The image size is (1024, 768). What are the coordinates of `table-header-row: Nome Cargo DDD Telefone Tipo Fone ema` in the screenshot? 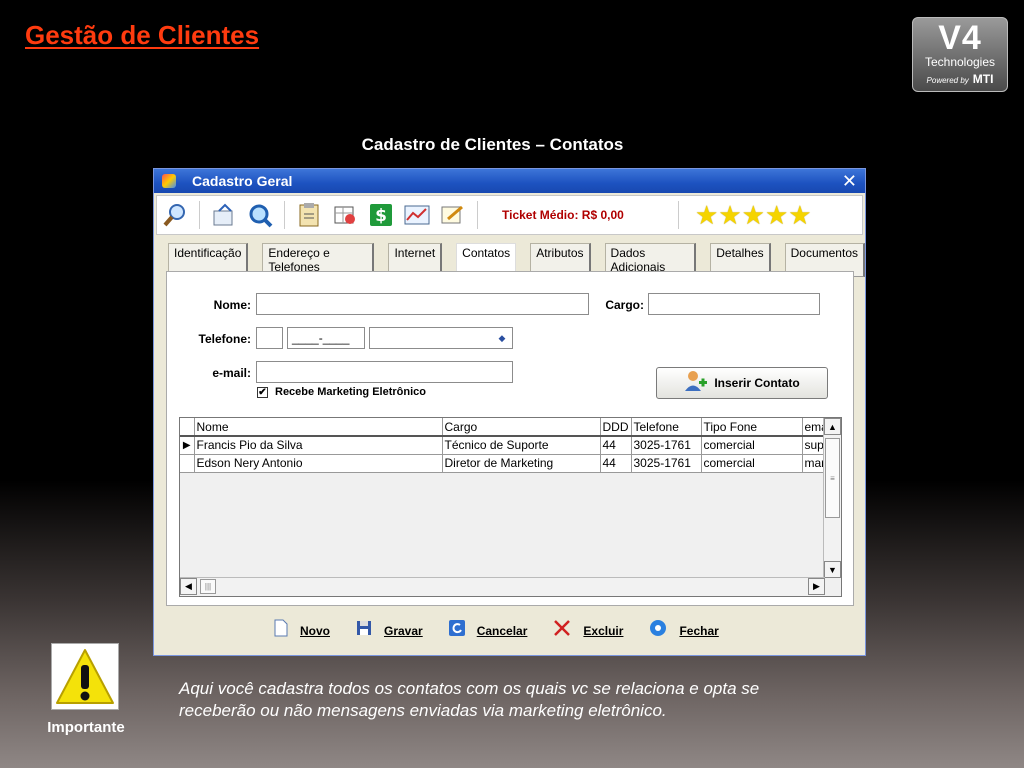 It's located at (505, 427).